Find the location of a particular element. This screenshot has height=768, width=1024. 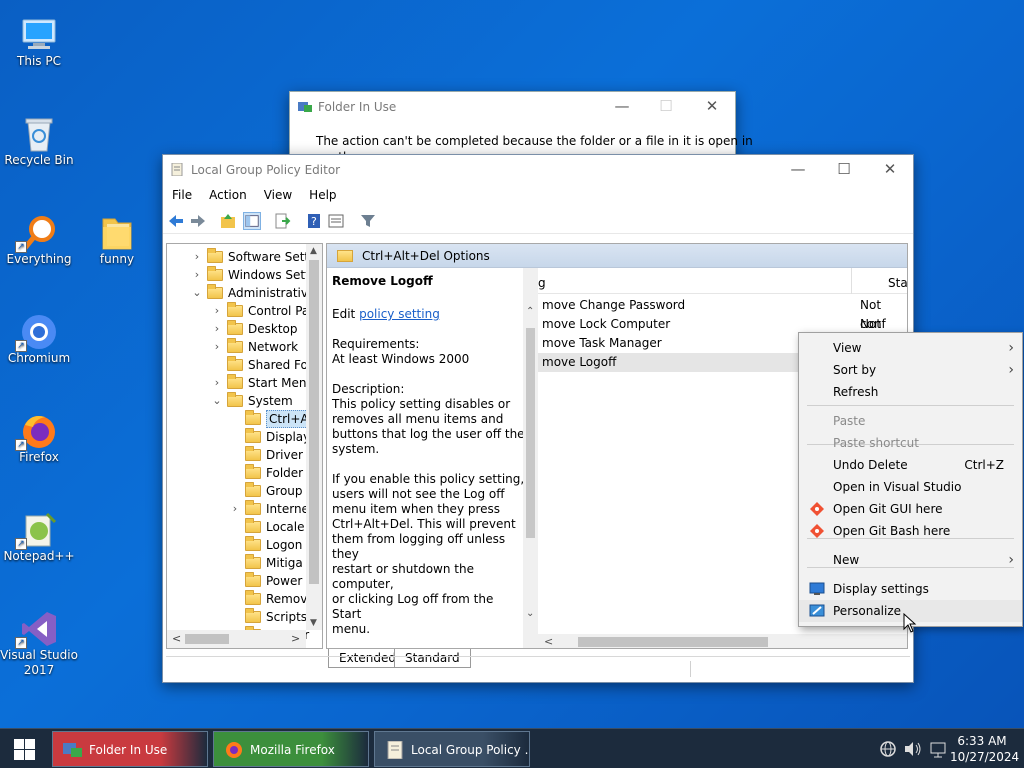

list-row: move Change Password Not conf is located at coordinates (722, 313).